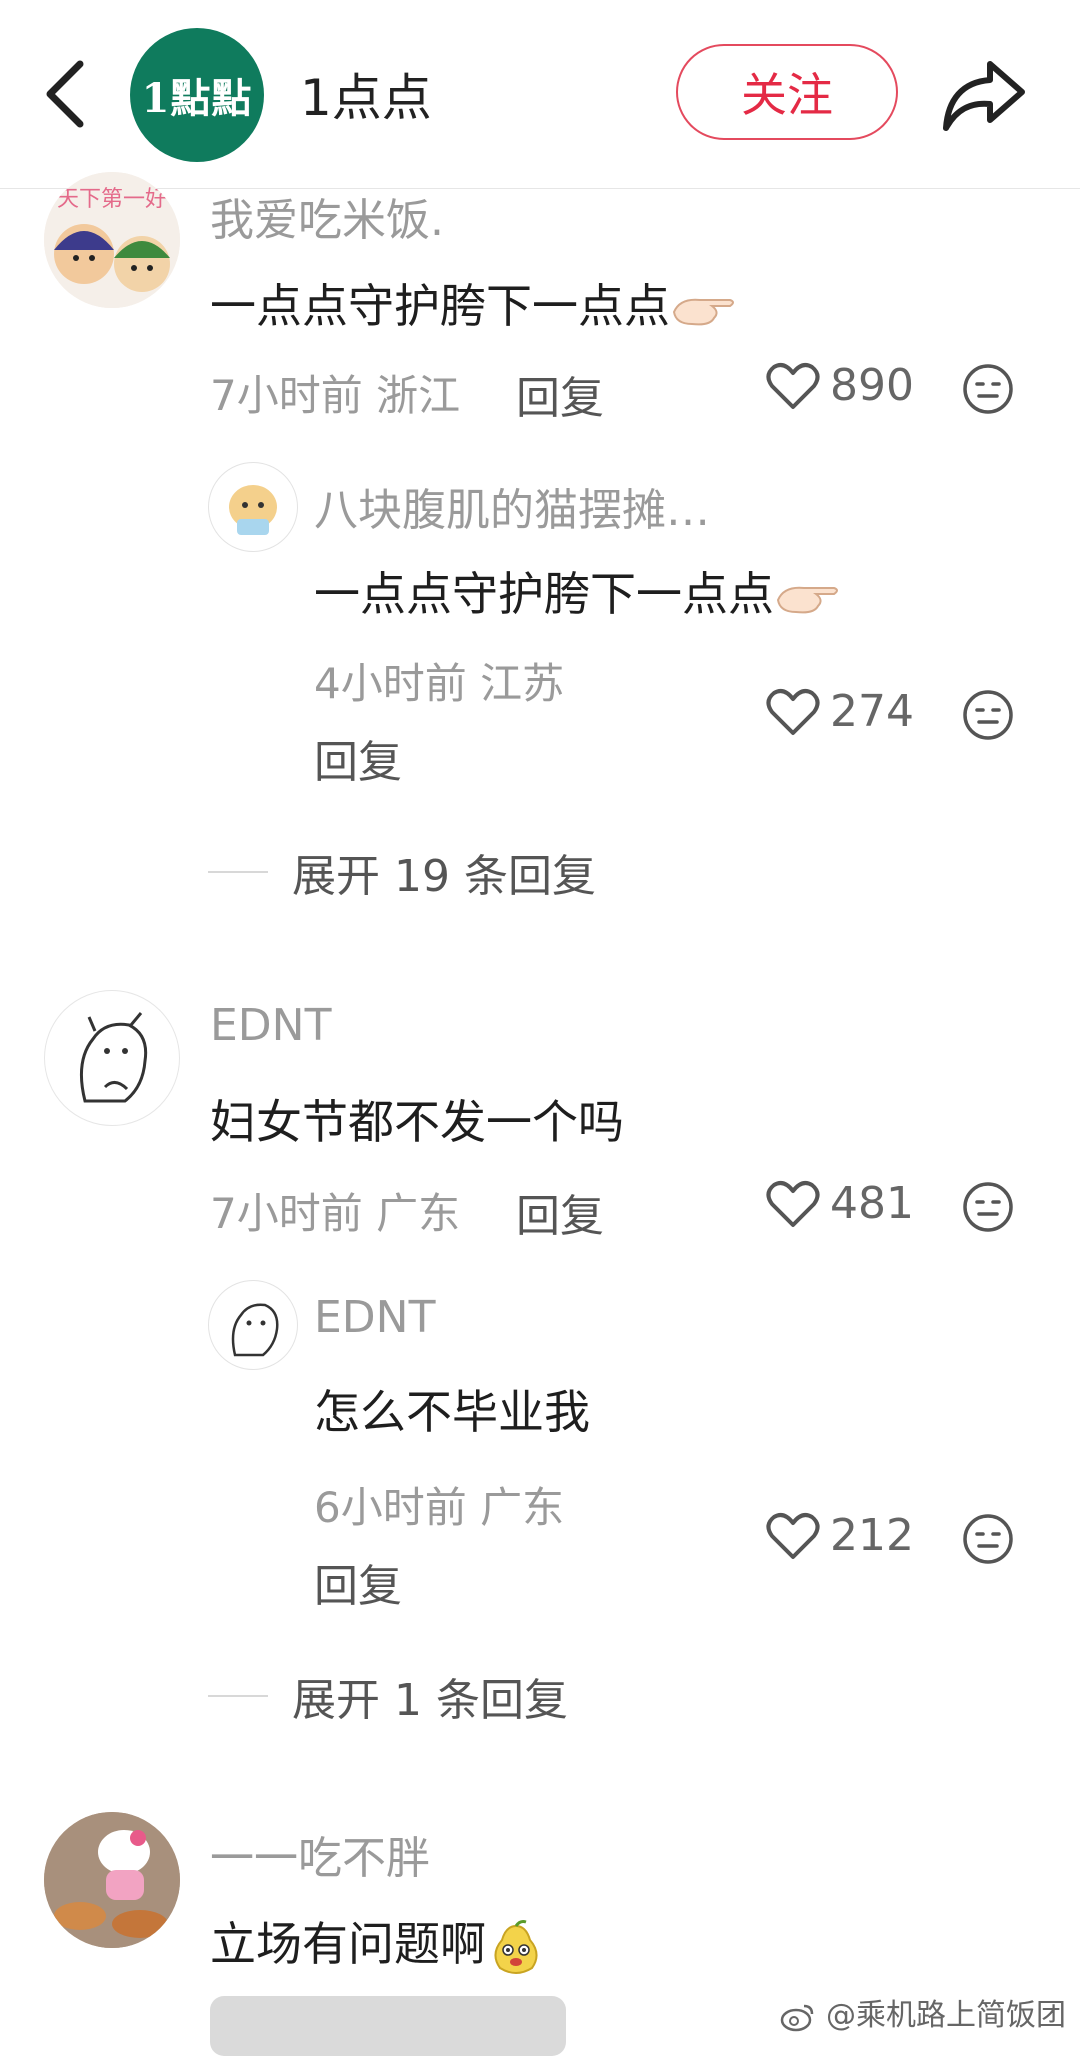 This screenshot has width=1080, height=2056. What do you see at coordinates (335, 1213) in the screenshot?
I see `comment-meta: 7小时前 广东` at bounding box center [335, 1213].